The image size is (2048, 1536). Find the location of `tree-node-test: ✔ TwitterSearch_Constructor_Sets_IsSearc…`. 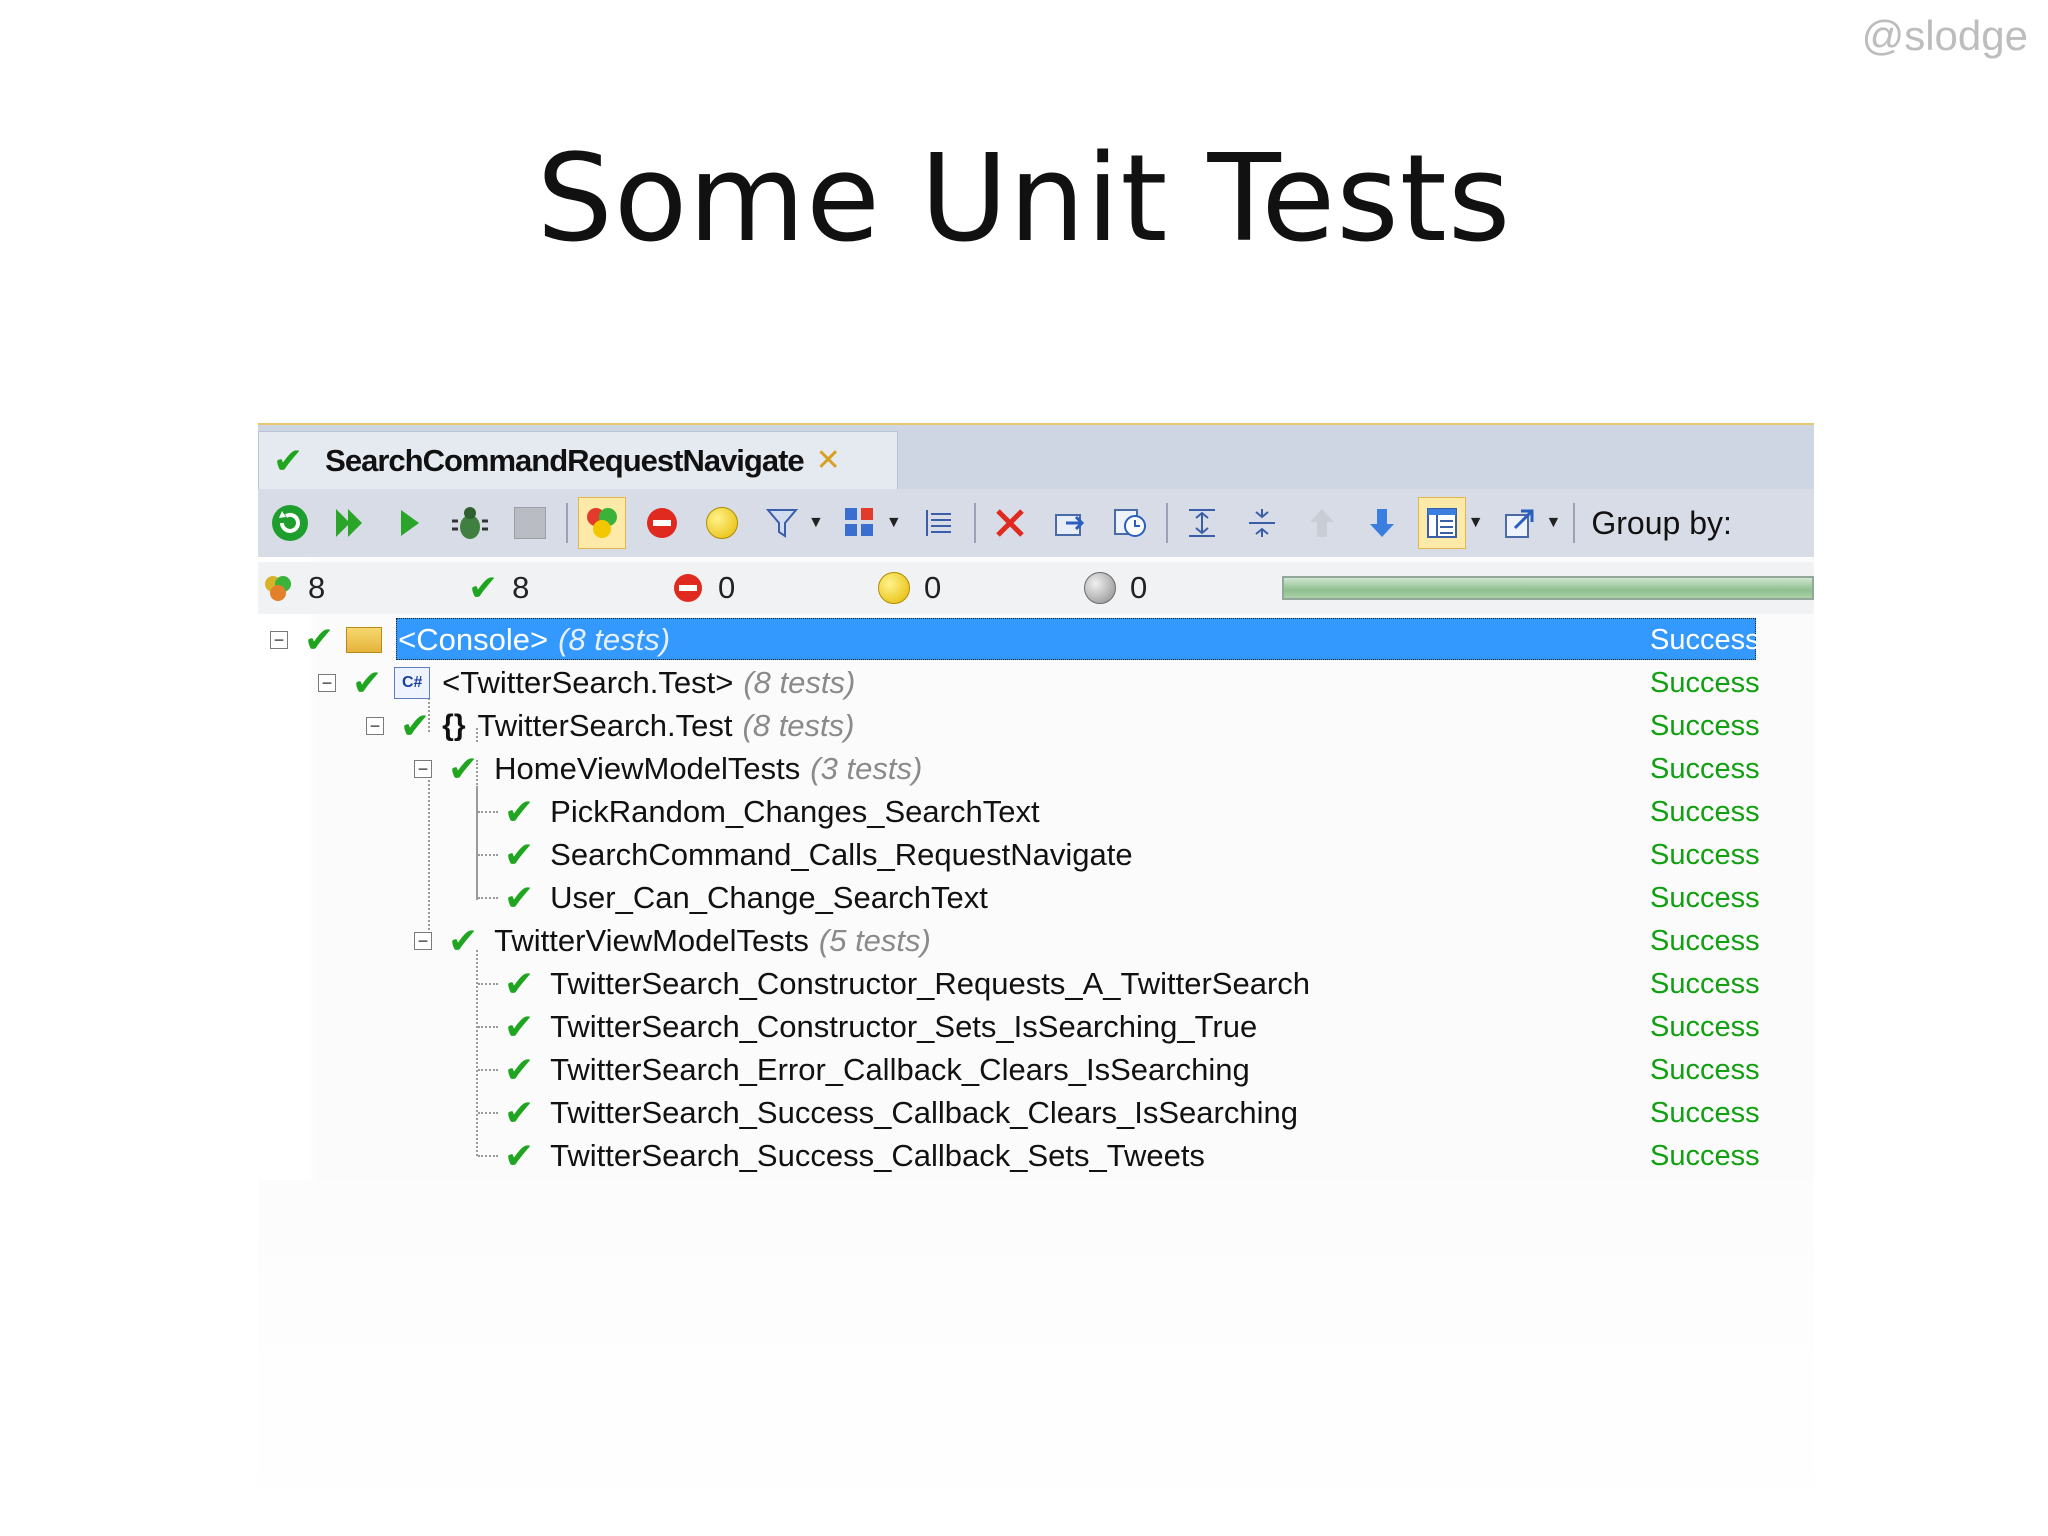

tree-node-test: ✔ TwitterSearch_Constructor_Sets_IsSearc… is located at coordinates (880, 1027).